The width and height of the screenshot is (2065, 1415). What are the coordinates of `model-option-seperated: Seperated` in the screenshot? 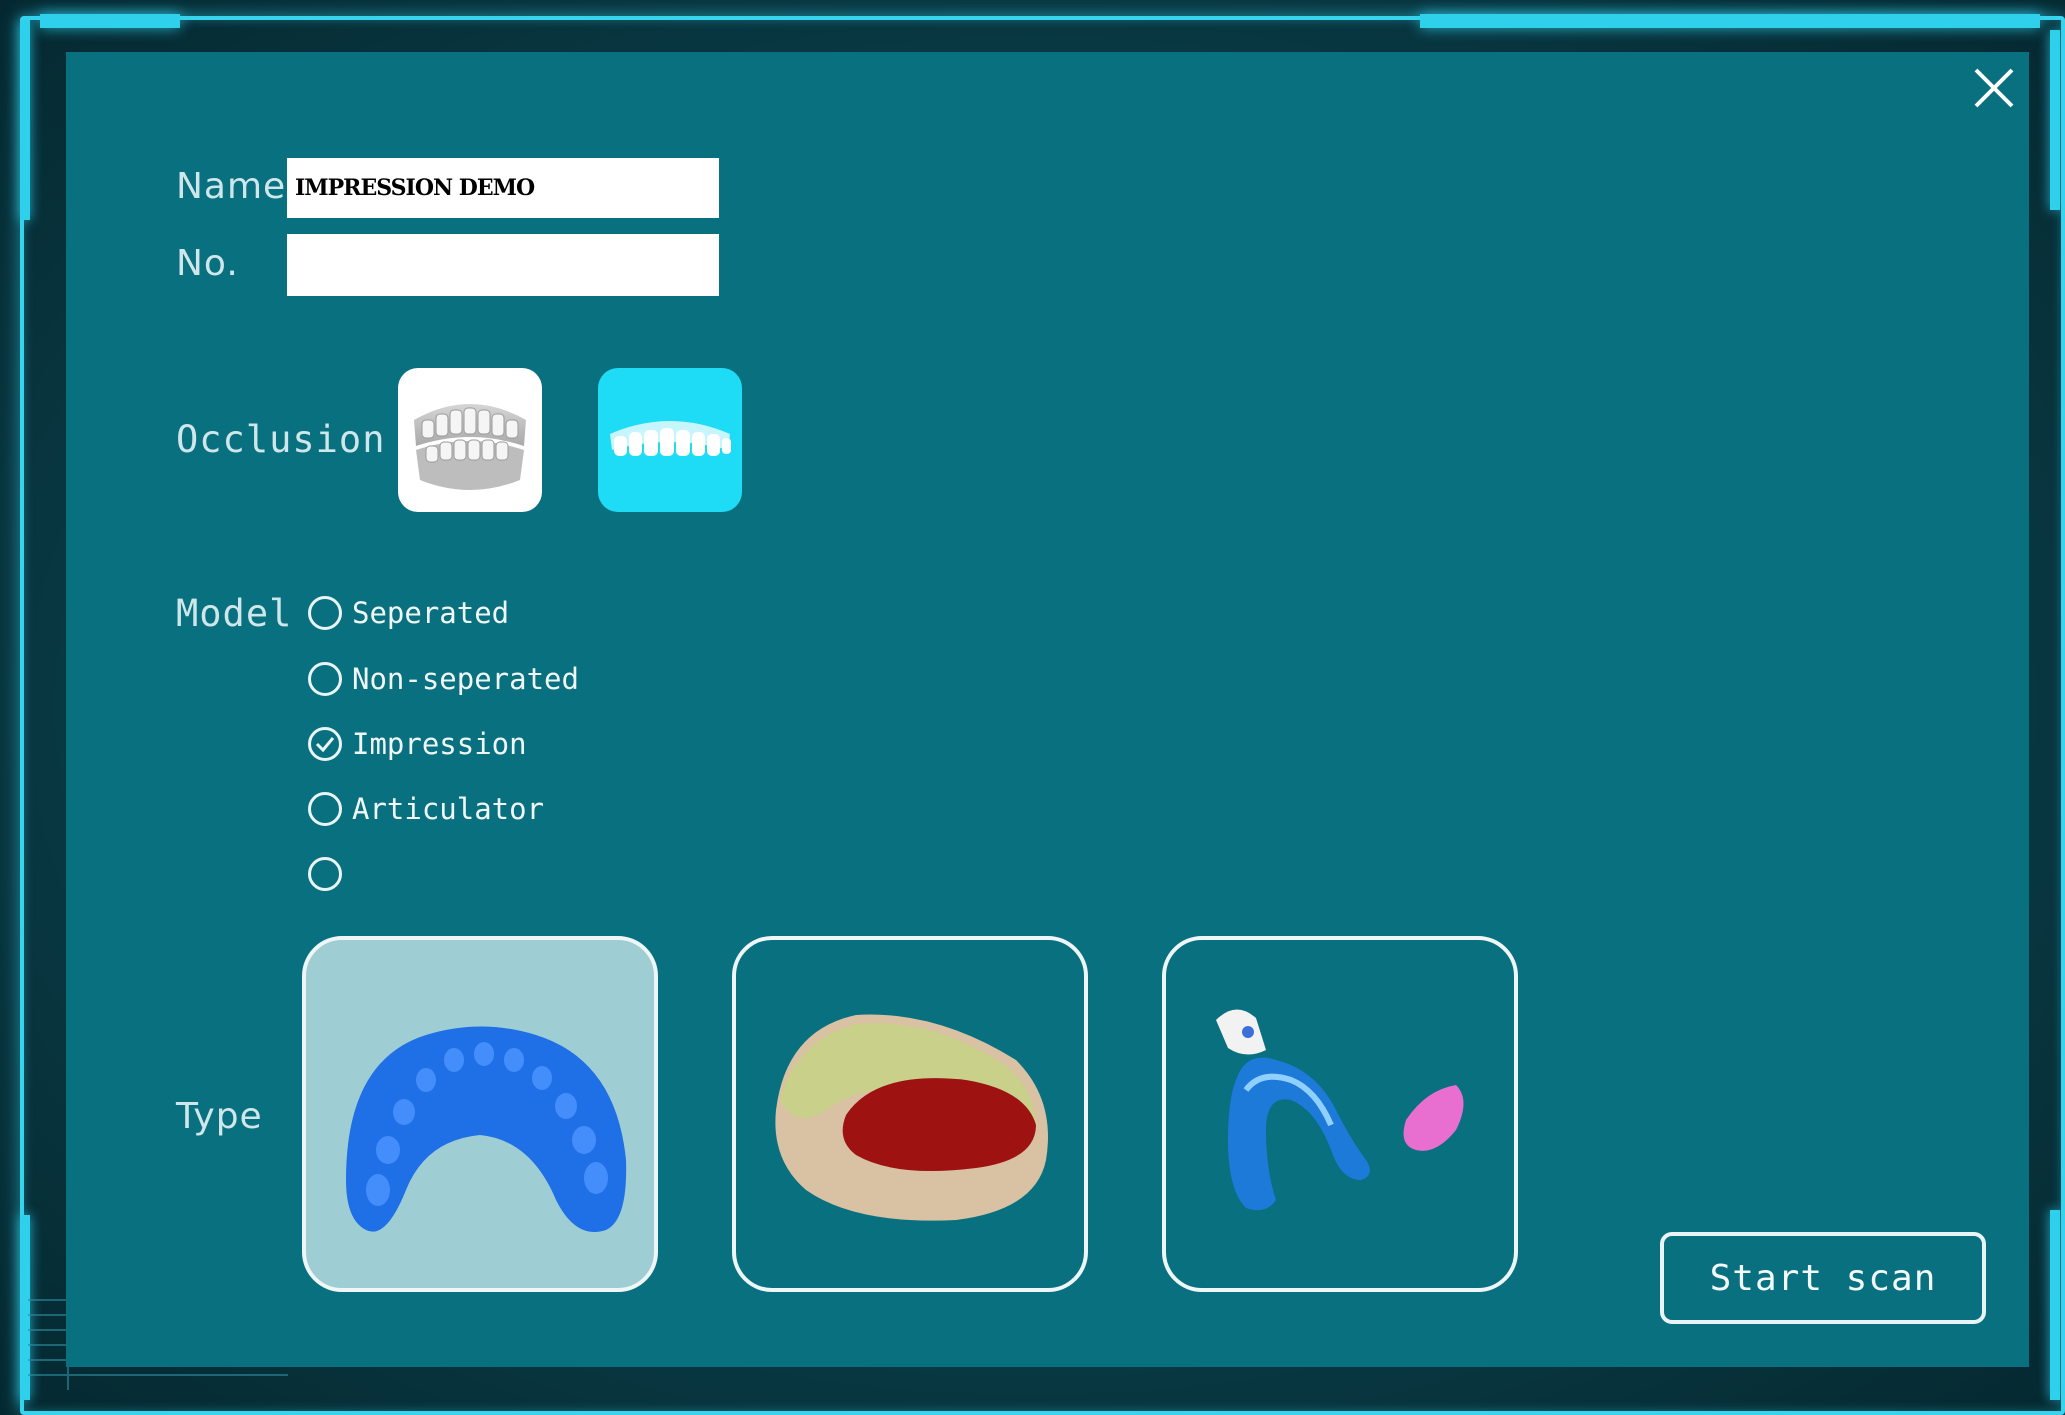 It's located at (408, 613).